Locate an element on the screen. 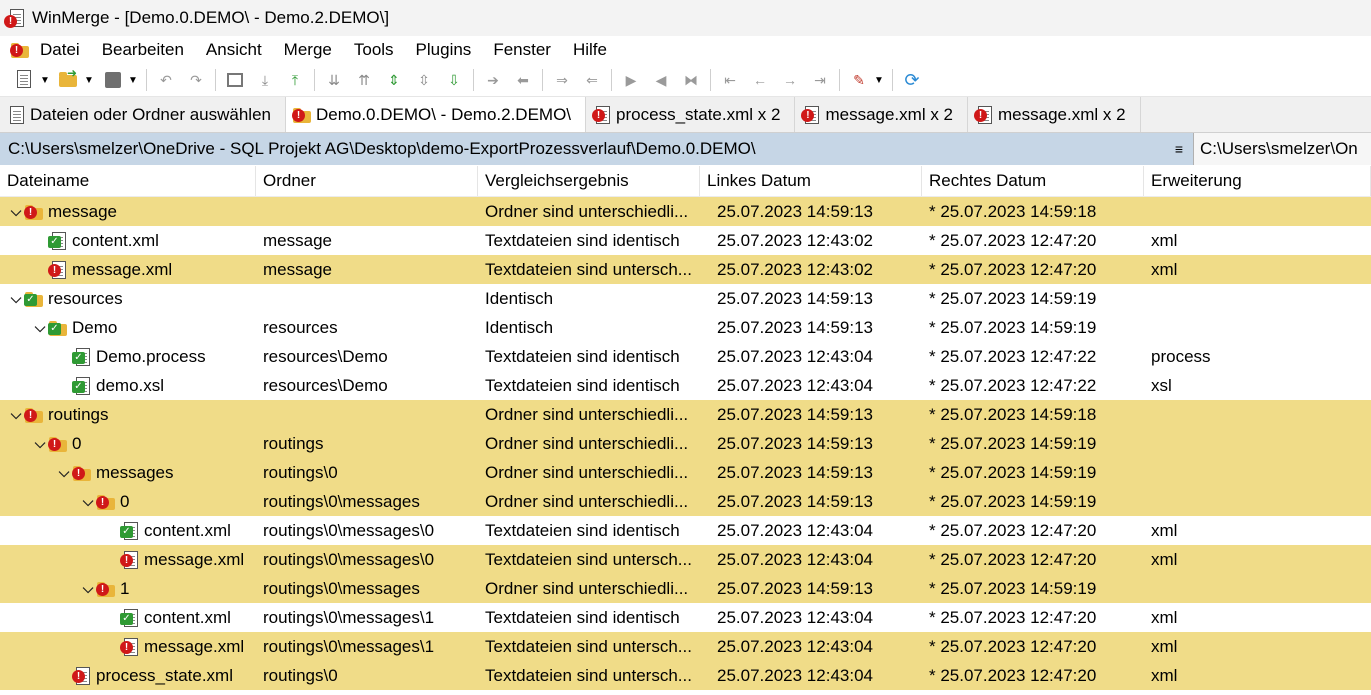 Image resolution: width=1371 pixels, height=695 pixels. col-vergleichsergebnis: Vergleichsergebnis is located at coordinates (589, 181).